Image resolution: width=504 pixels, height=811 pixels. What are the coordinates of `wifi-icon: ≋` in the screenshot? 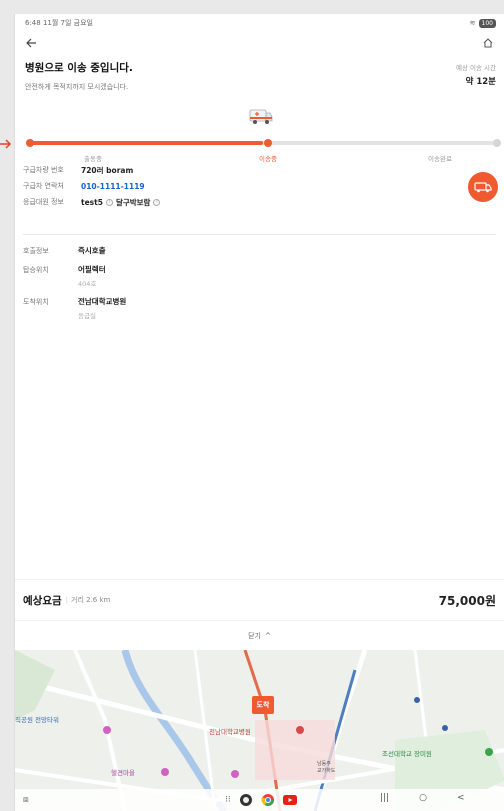 It's located at (472, 23).